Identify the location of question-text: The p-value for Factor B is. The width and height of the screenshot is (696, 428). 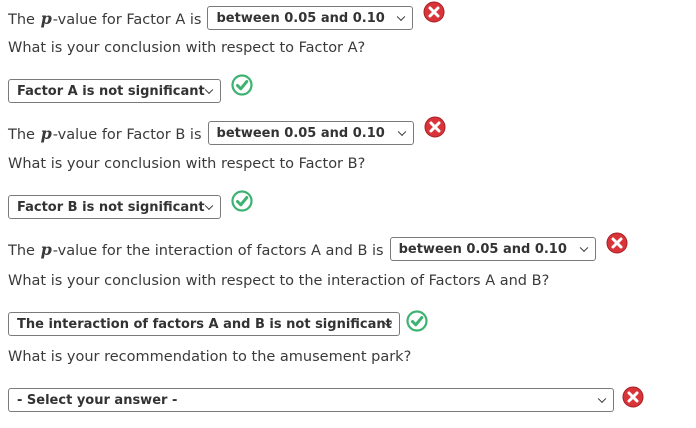
(105, 133).